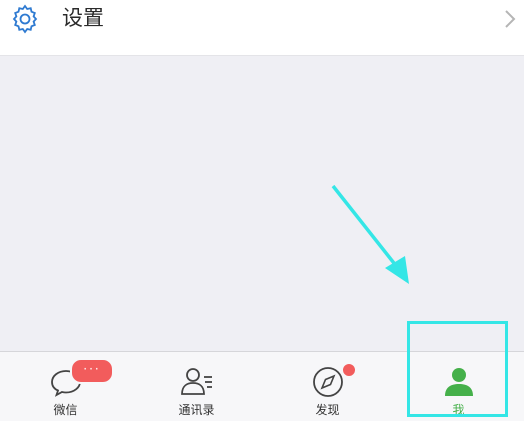 The image size is (524, 421). Describe the element at coordinates (327, 382) in the screenshot. I see `compass-icon` at that location.